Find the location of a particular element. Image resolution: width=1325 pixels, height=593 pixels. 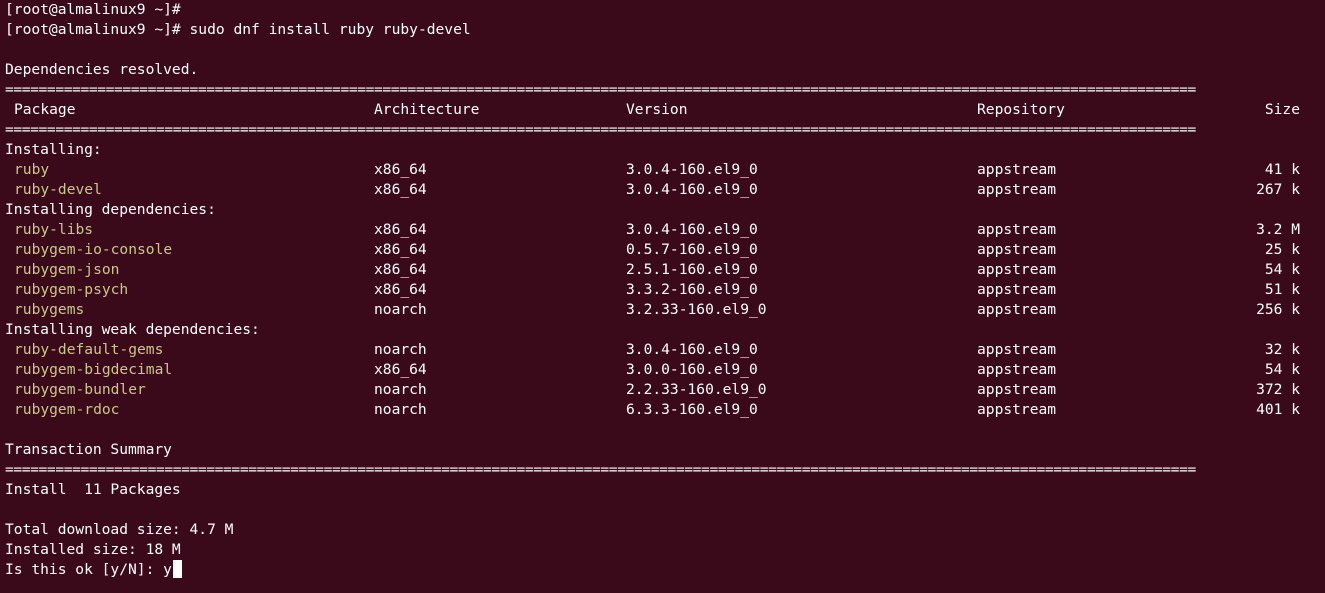

package-name: rubygem-bigdecimal is located at coordinates (93, 369).